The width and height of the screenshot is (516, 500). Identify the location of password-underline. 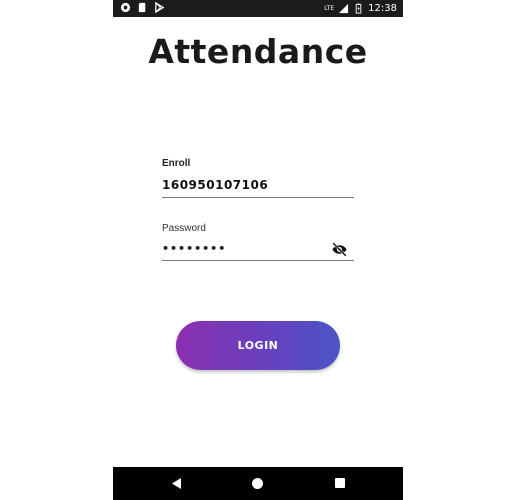
(258, 260).